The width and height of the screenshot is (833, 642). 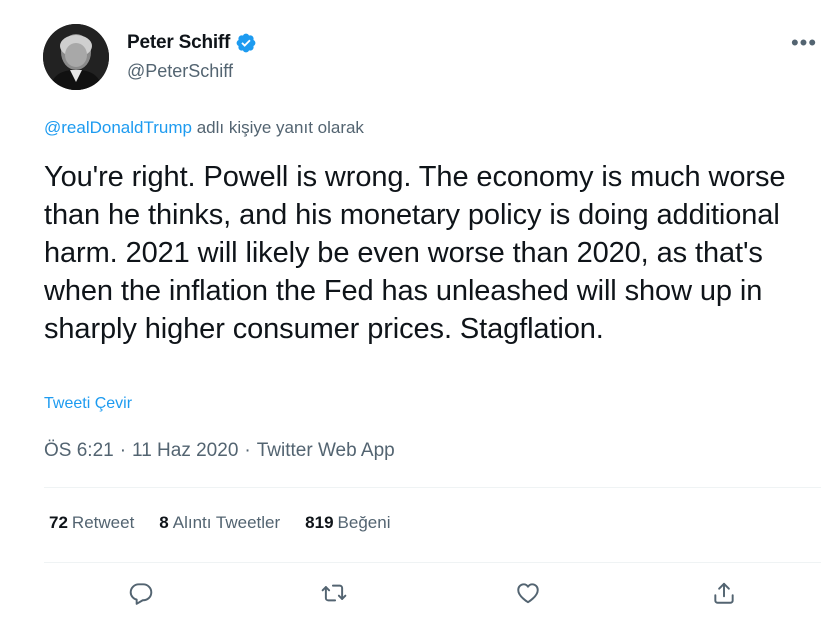 I want to click on reply-button, so click(x=141, y=593).